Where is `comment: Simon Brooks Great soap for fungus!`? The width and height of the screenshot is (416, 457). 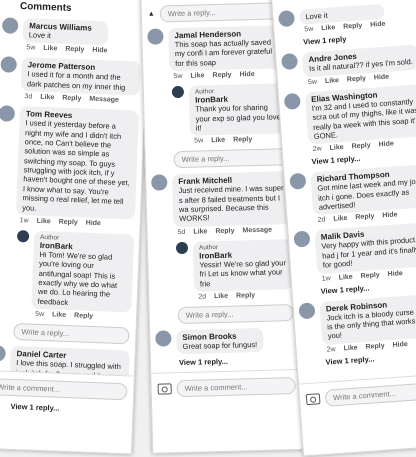 comment: Simon Brooks Great soap for fungus! is located at coordinates (225, 341).